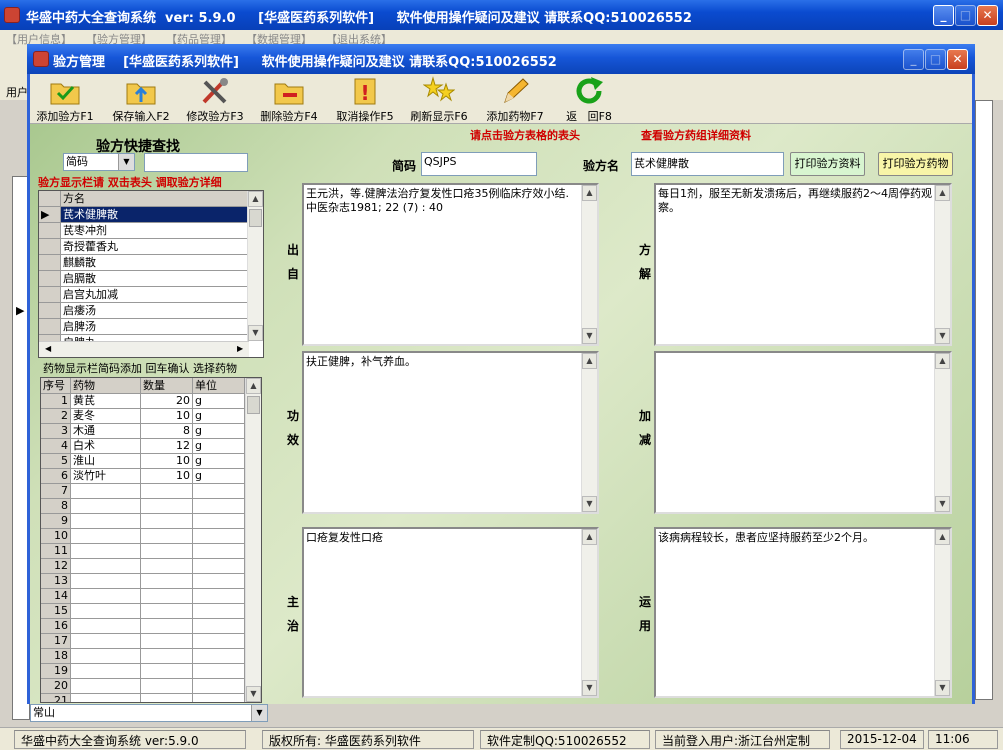 Image resolution: width=1003 pixels, height=750 pixels. What do you see at coordinates (143, 656) in the screenshot?
I see `drug-table-row: 18` at bounding box center [143, 656].